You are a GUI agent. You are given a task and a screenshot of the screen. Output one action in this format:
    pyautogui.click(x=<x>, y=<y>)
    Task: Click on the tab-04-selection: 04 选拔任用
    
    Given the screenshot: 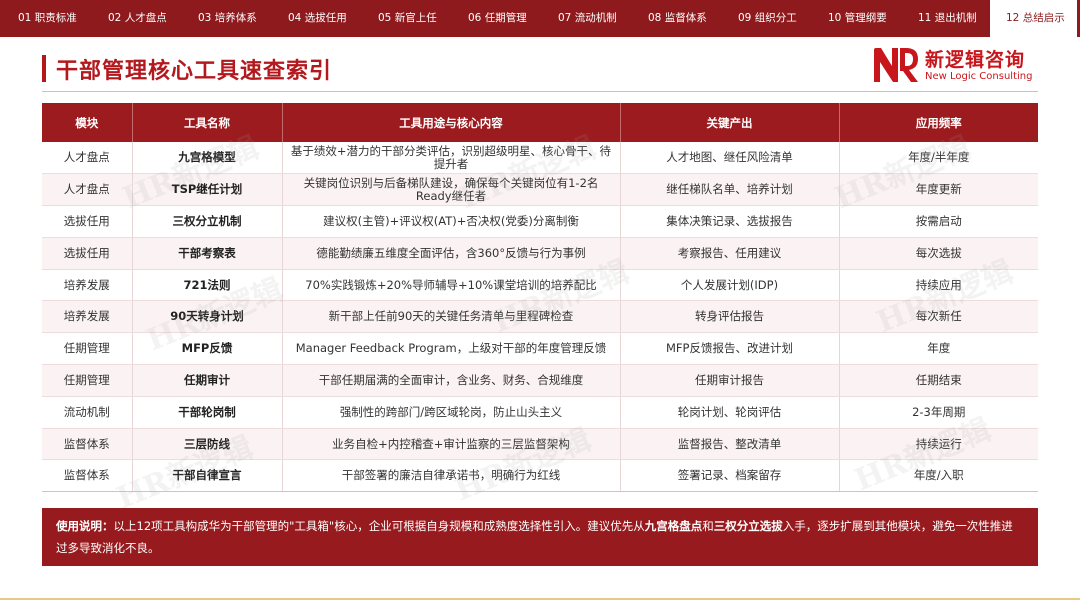 What is the action you would take?
    pyautogui.click(x=315, y=18)
    